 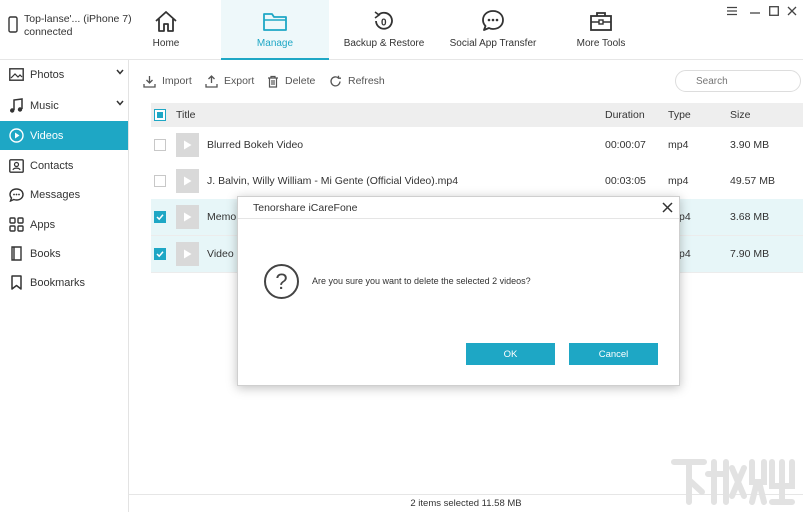 What do you see at coordinates (47, 135) in the screenshot?
I see `sidebar-item-label: Videos` at bounding box center [47, 135].